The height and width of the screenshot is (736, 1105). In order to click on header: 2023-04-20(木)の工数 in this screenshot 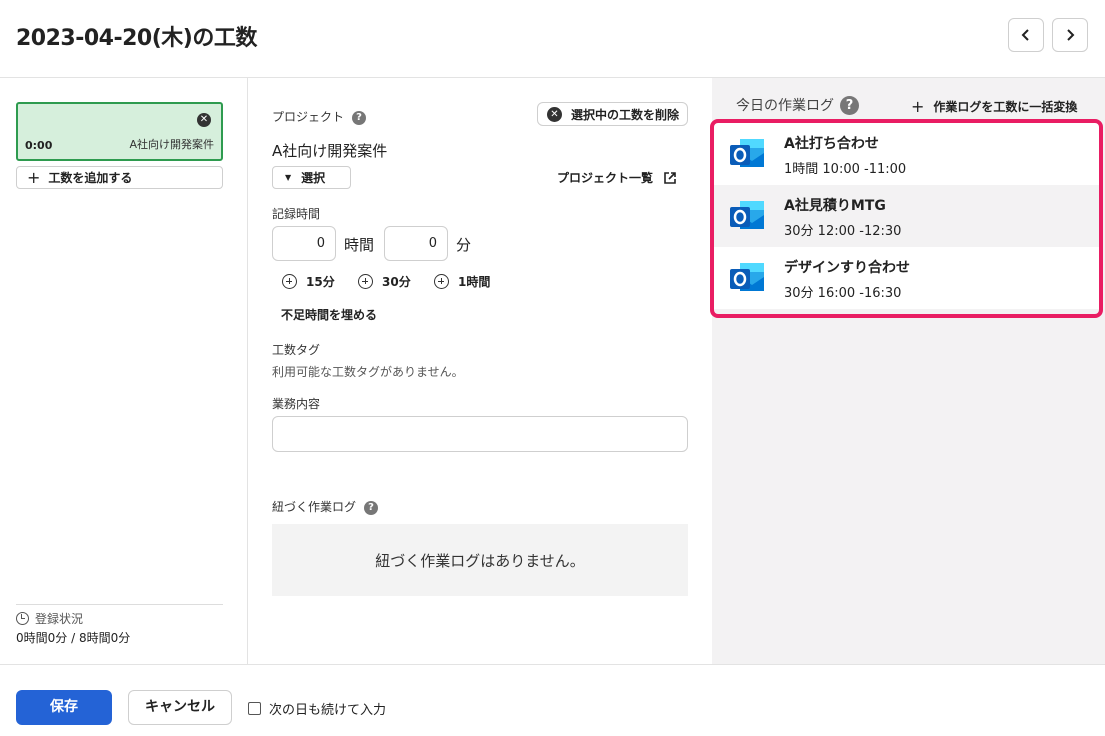, I will do `click(552, 39)`.